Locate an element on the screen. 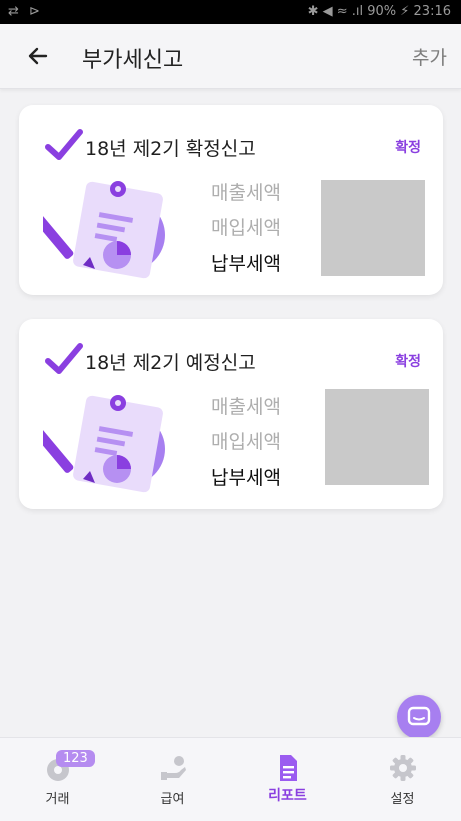 This screenshot has height=821, width=461. tab-report: 리포트 is located at coordinates (287, 779).